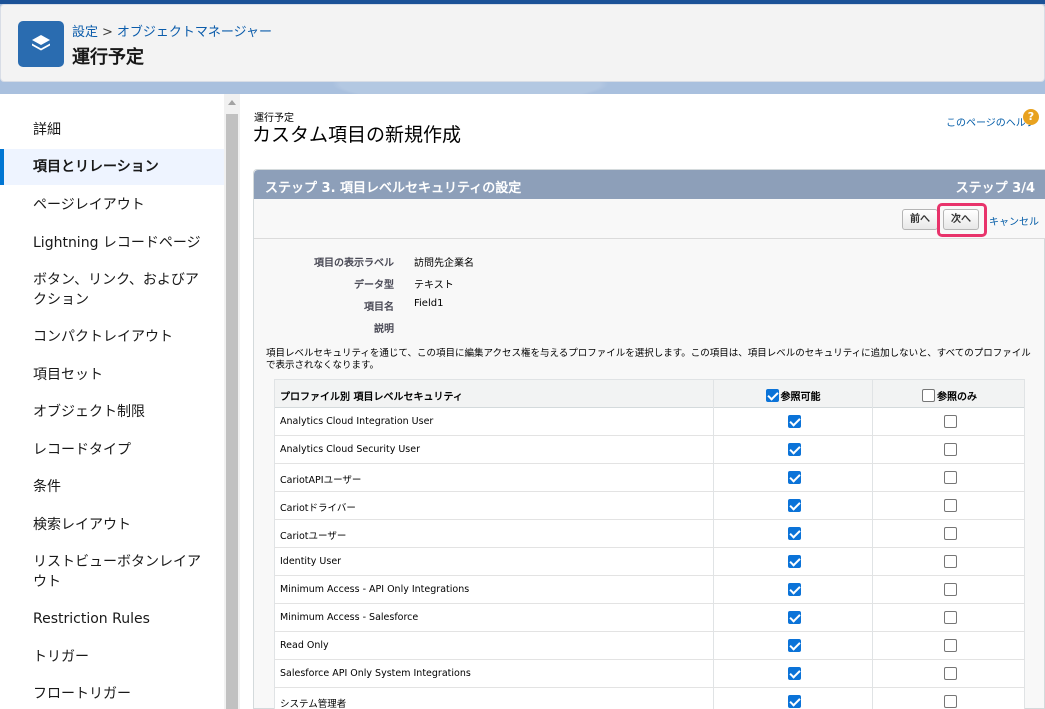  I want to click on table-row: Minimum Access - Salesforce, so click(649, 618).